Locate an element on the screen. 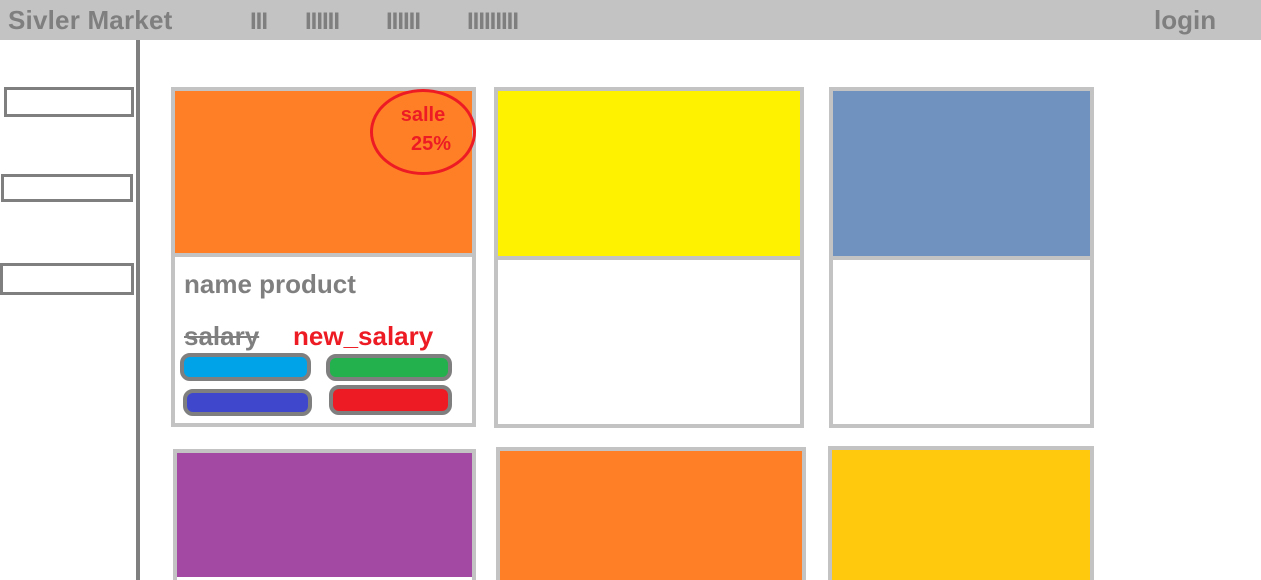 Image resolution: width=1261 pixels, height=580 pixels. action-button-green is located at coordinates (389, 367).